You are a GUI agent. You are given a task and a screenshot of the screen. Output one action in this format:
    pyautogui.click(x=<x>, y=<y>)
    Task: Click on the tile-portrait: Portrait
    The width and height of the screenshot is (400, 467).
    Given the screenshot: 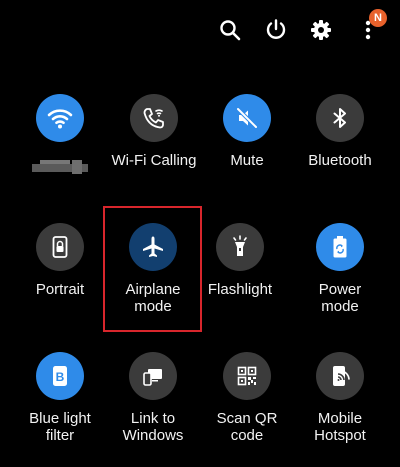 What is the action you would take?
    pyautogui.click(x=60, y=260)
    